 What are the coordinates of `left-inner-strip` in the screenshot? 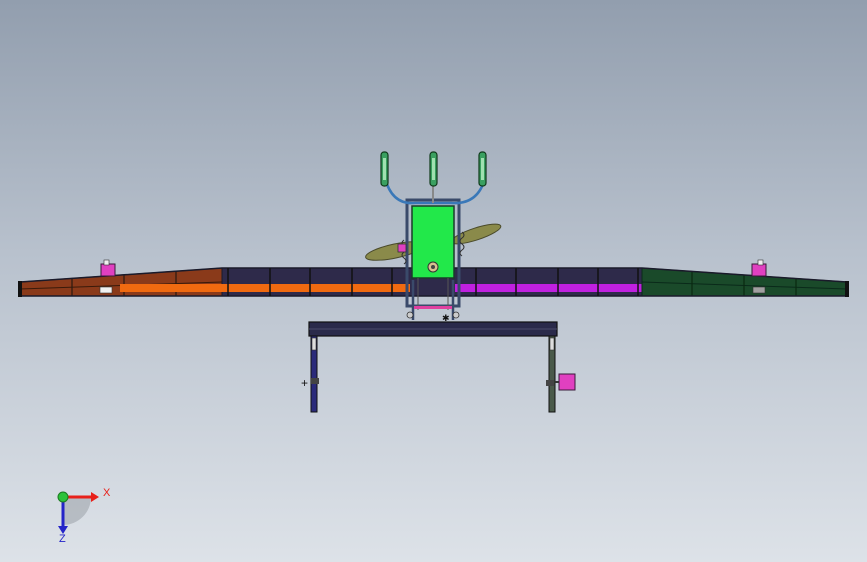 It's located at (265, 288).